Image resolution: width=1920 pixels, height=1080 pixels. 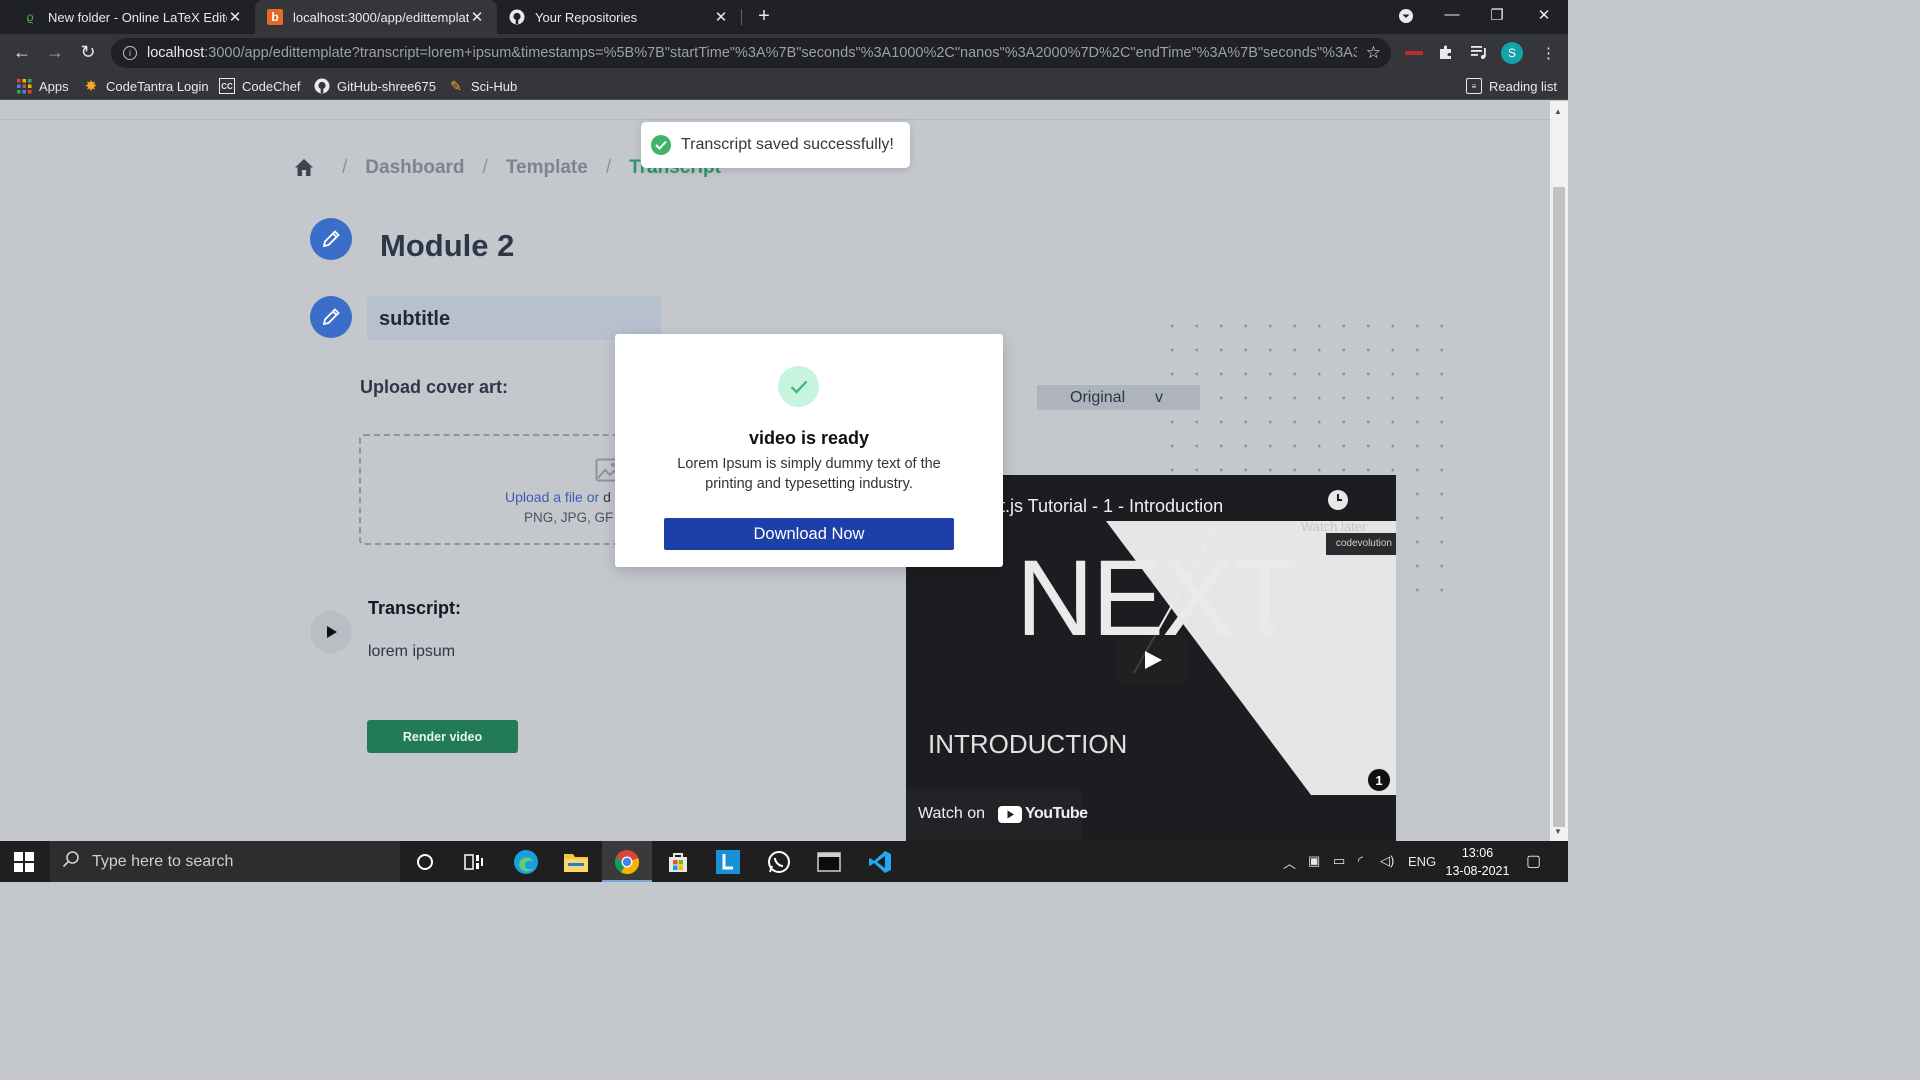 What do you see at coordinates (55, 52) in the screenshot?
I see `forward-icon: →` at bounding box center [55, 52].